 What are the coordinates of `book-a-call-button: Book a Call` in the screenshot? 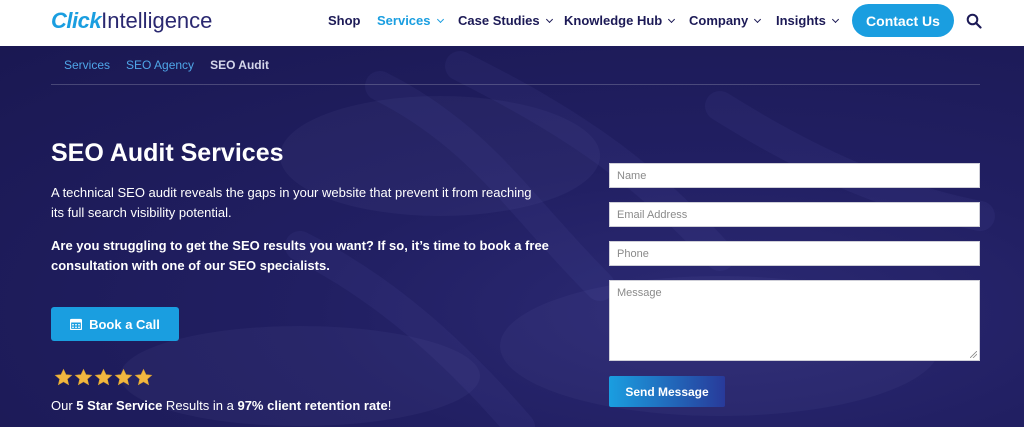 It's located at (115, 324).